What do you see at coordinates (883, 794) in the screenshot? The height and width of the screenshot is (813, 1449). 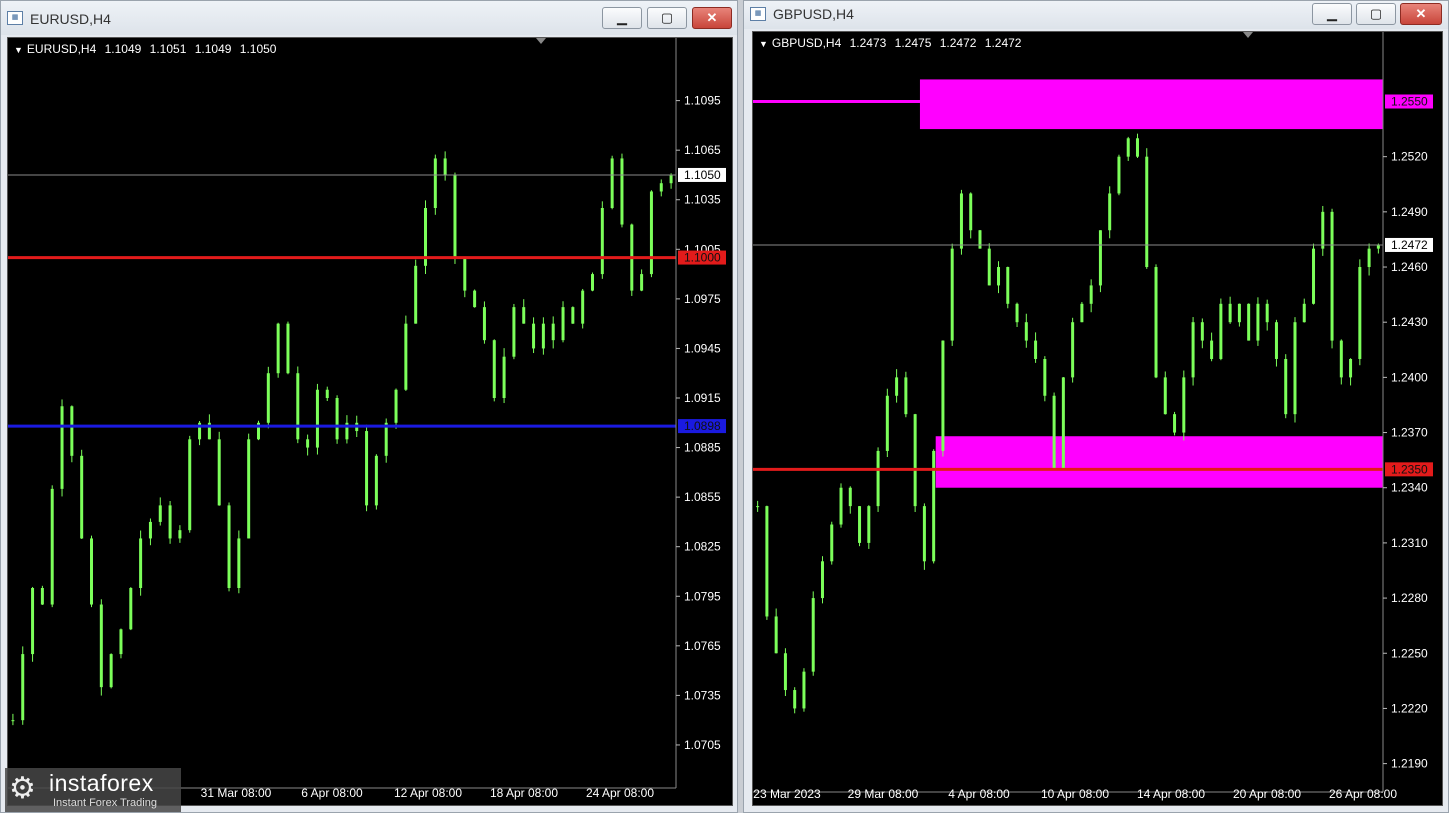 I see `time-axis-label: 29 Mar 08:00` at bounding box center [883, 794].